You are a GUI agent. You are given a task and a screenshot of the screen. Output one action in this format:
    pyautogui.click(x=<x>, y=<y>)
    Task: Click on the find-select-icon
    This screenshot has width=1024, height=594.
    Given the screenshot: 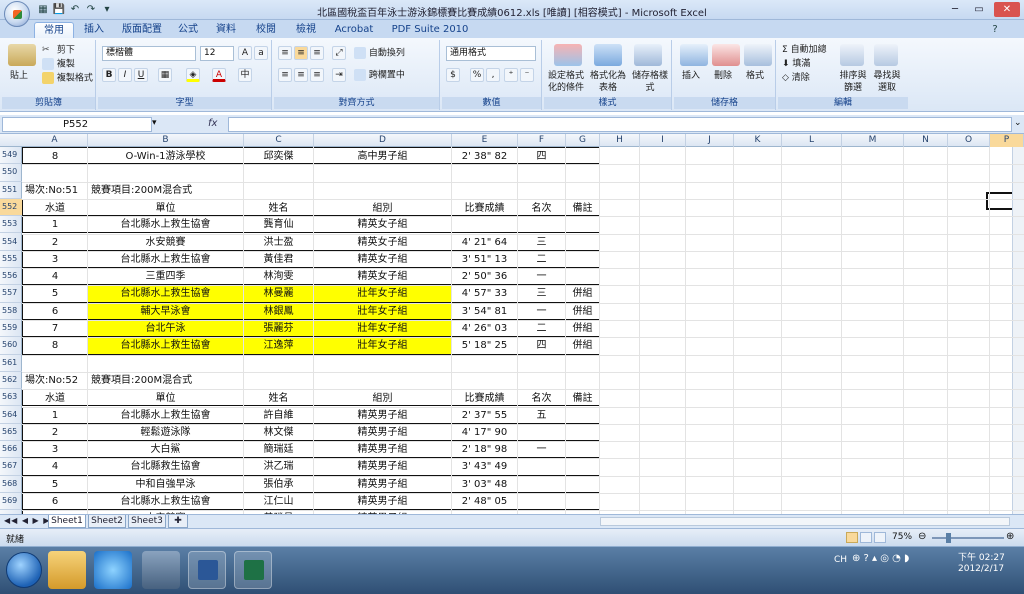 What is the action you would take?
    pyautogui.click(x=886, y=55)
    